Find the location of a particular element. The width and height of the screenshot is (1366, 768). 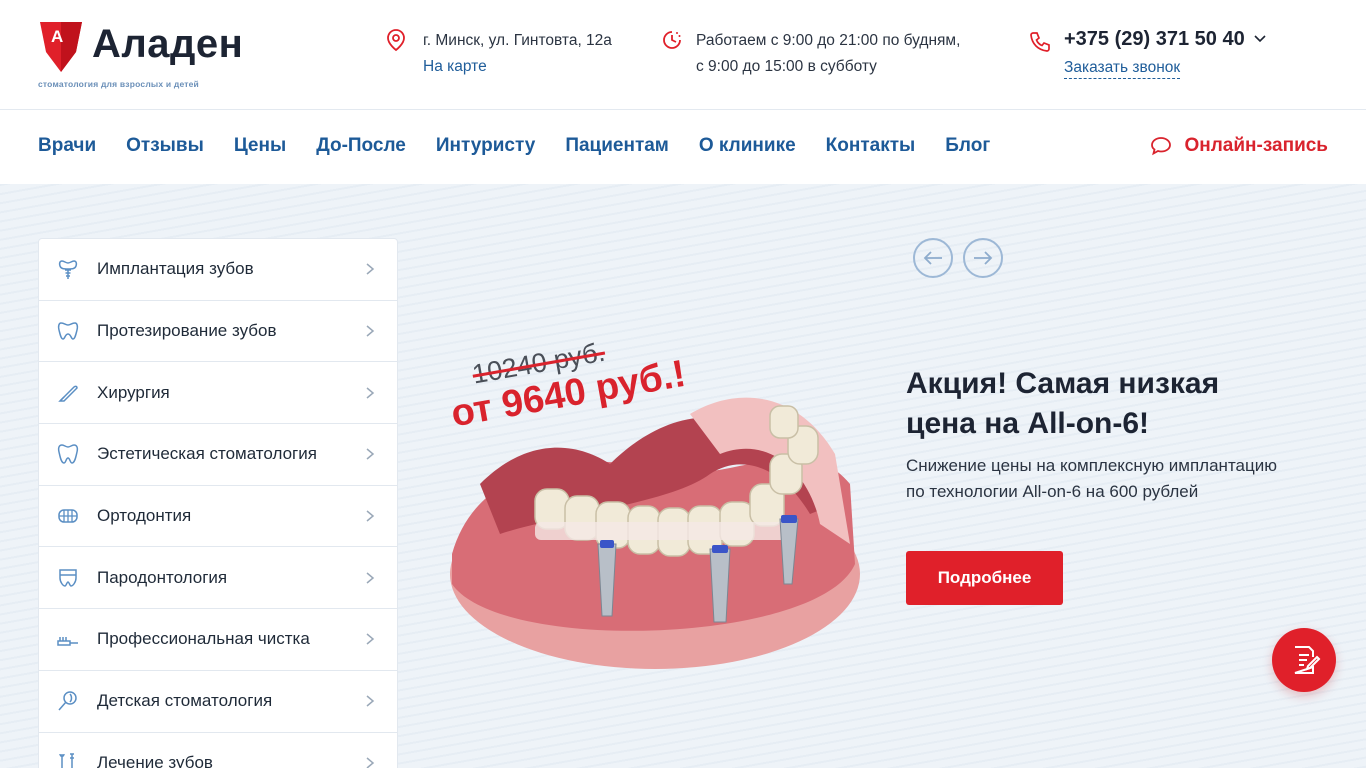

service-menu-item: Протезирование зубов is located at coordinates (218, 332).